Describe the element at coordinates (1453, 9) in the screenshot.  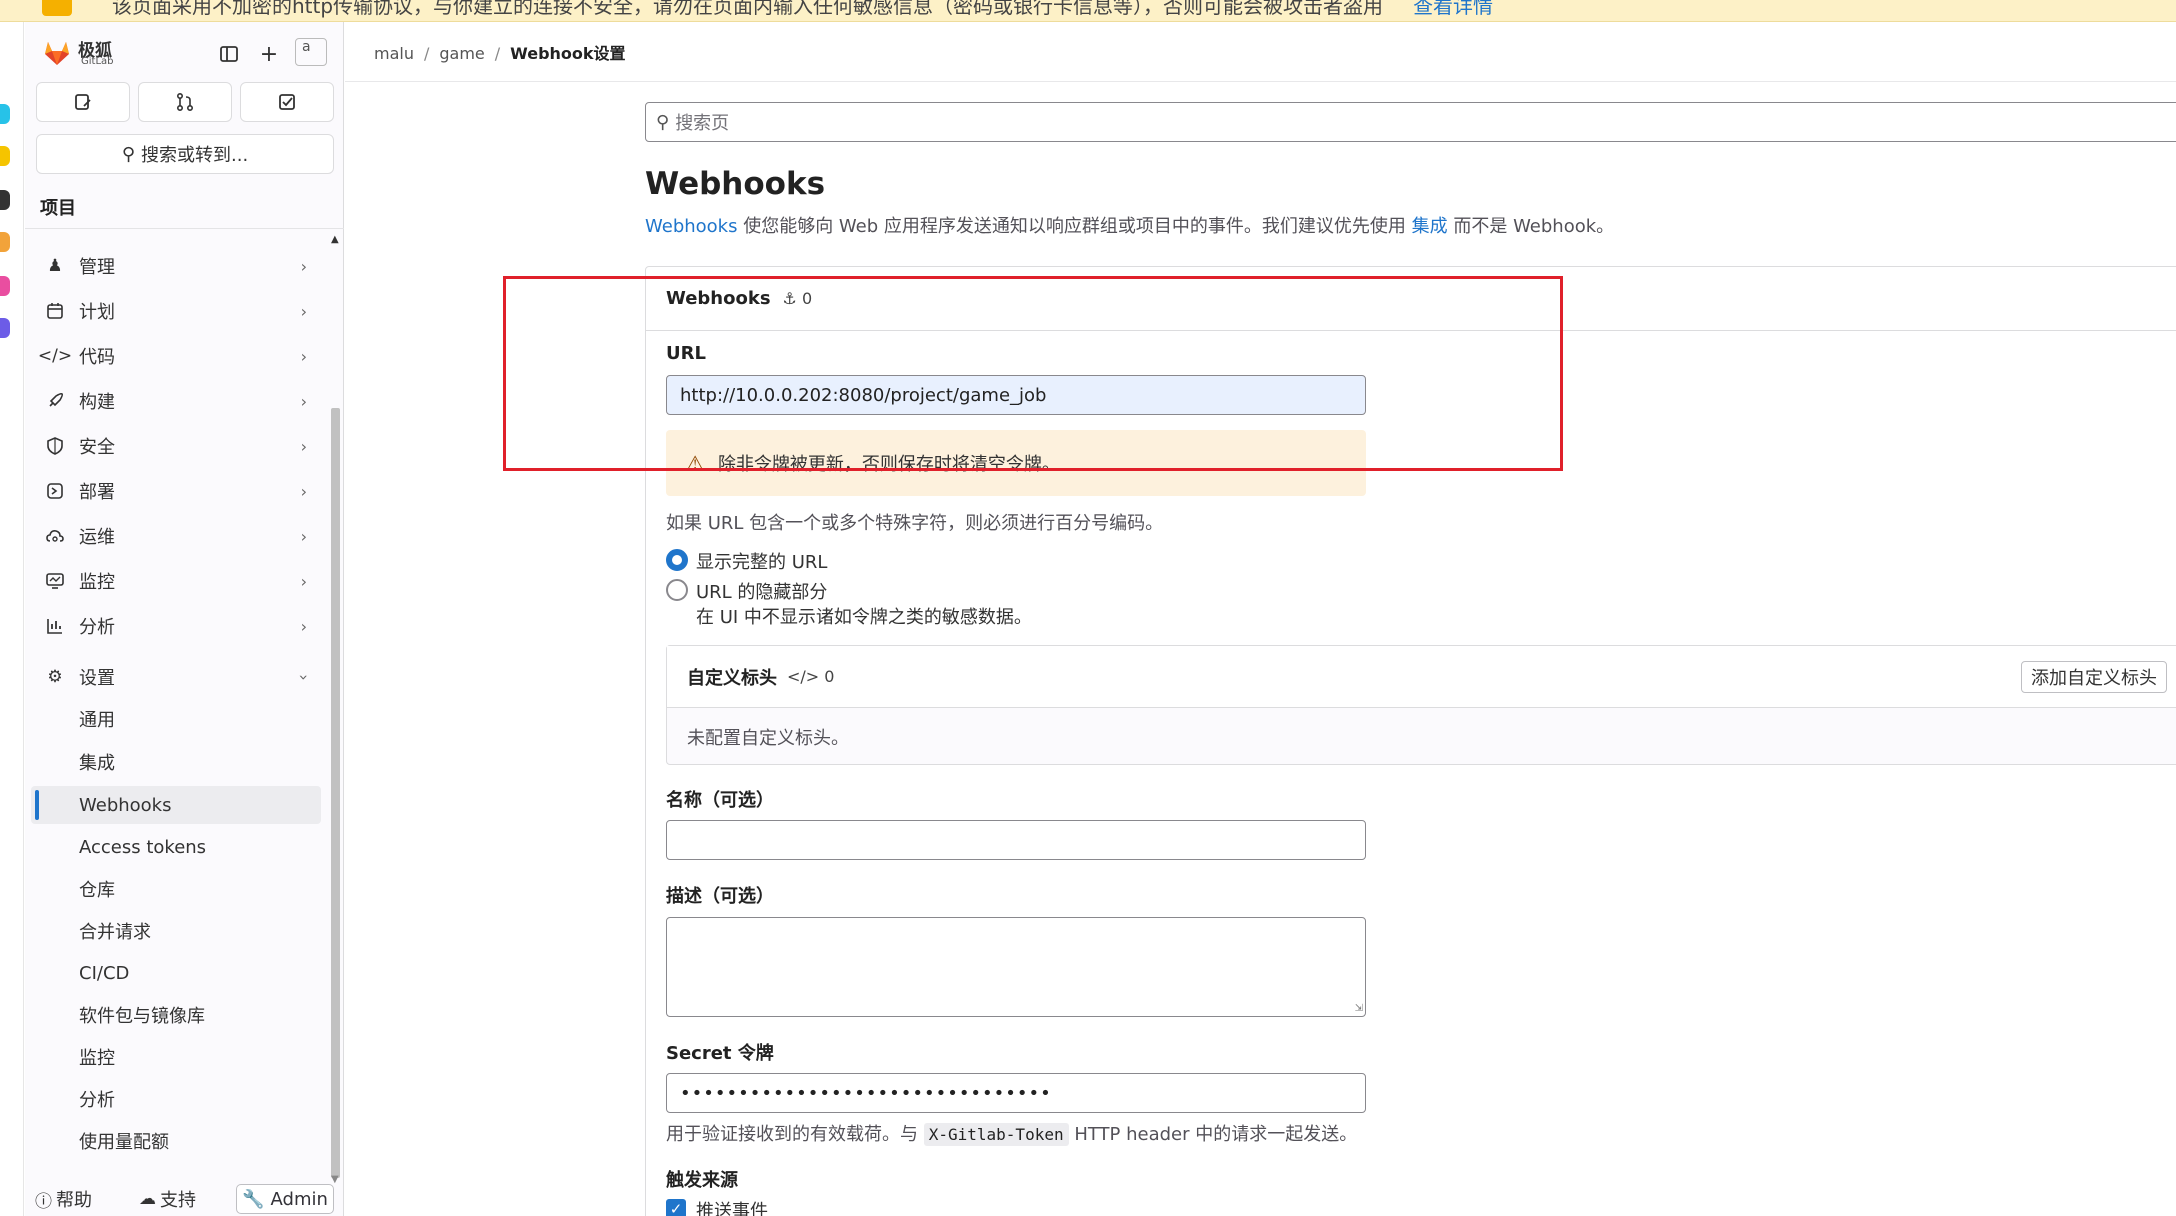
I see `banner-details-link: 查看详情` at that location.